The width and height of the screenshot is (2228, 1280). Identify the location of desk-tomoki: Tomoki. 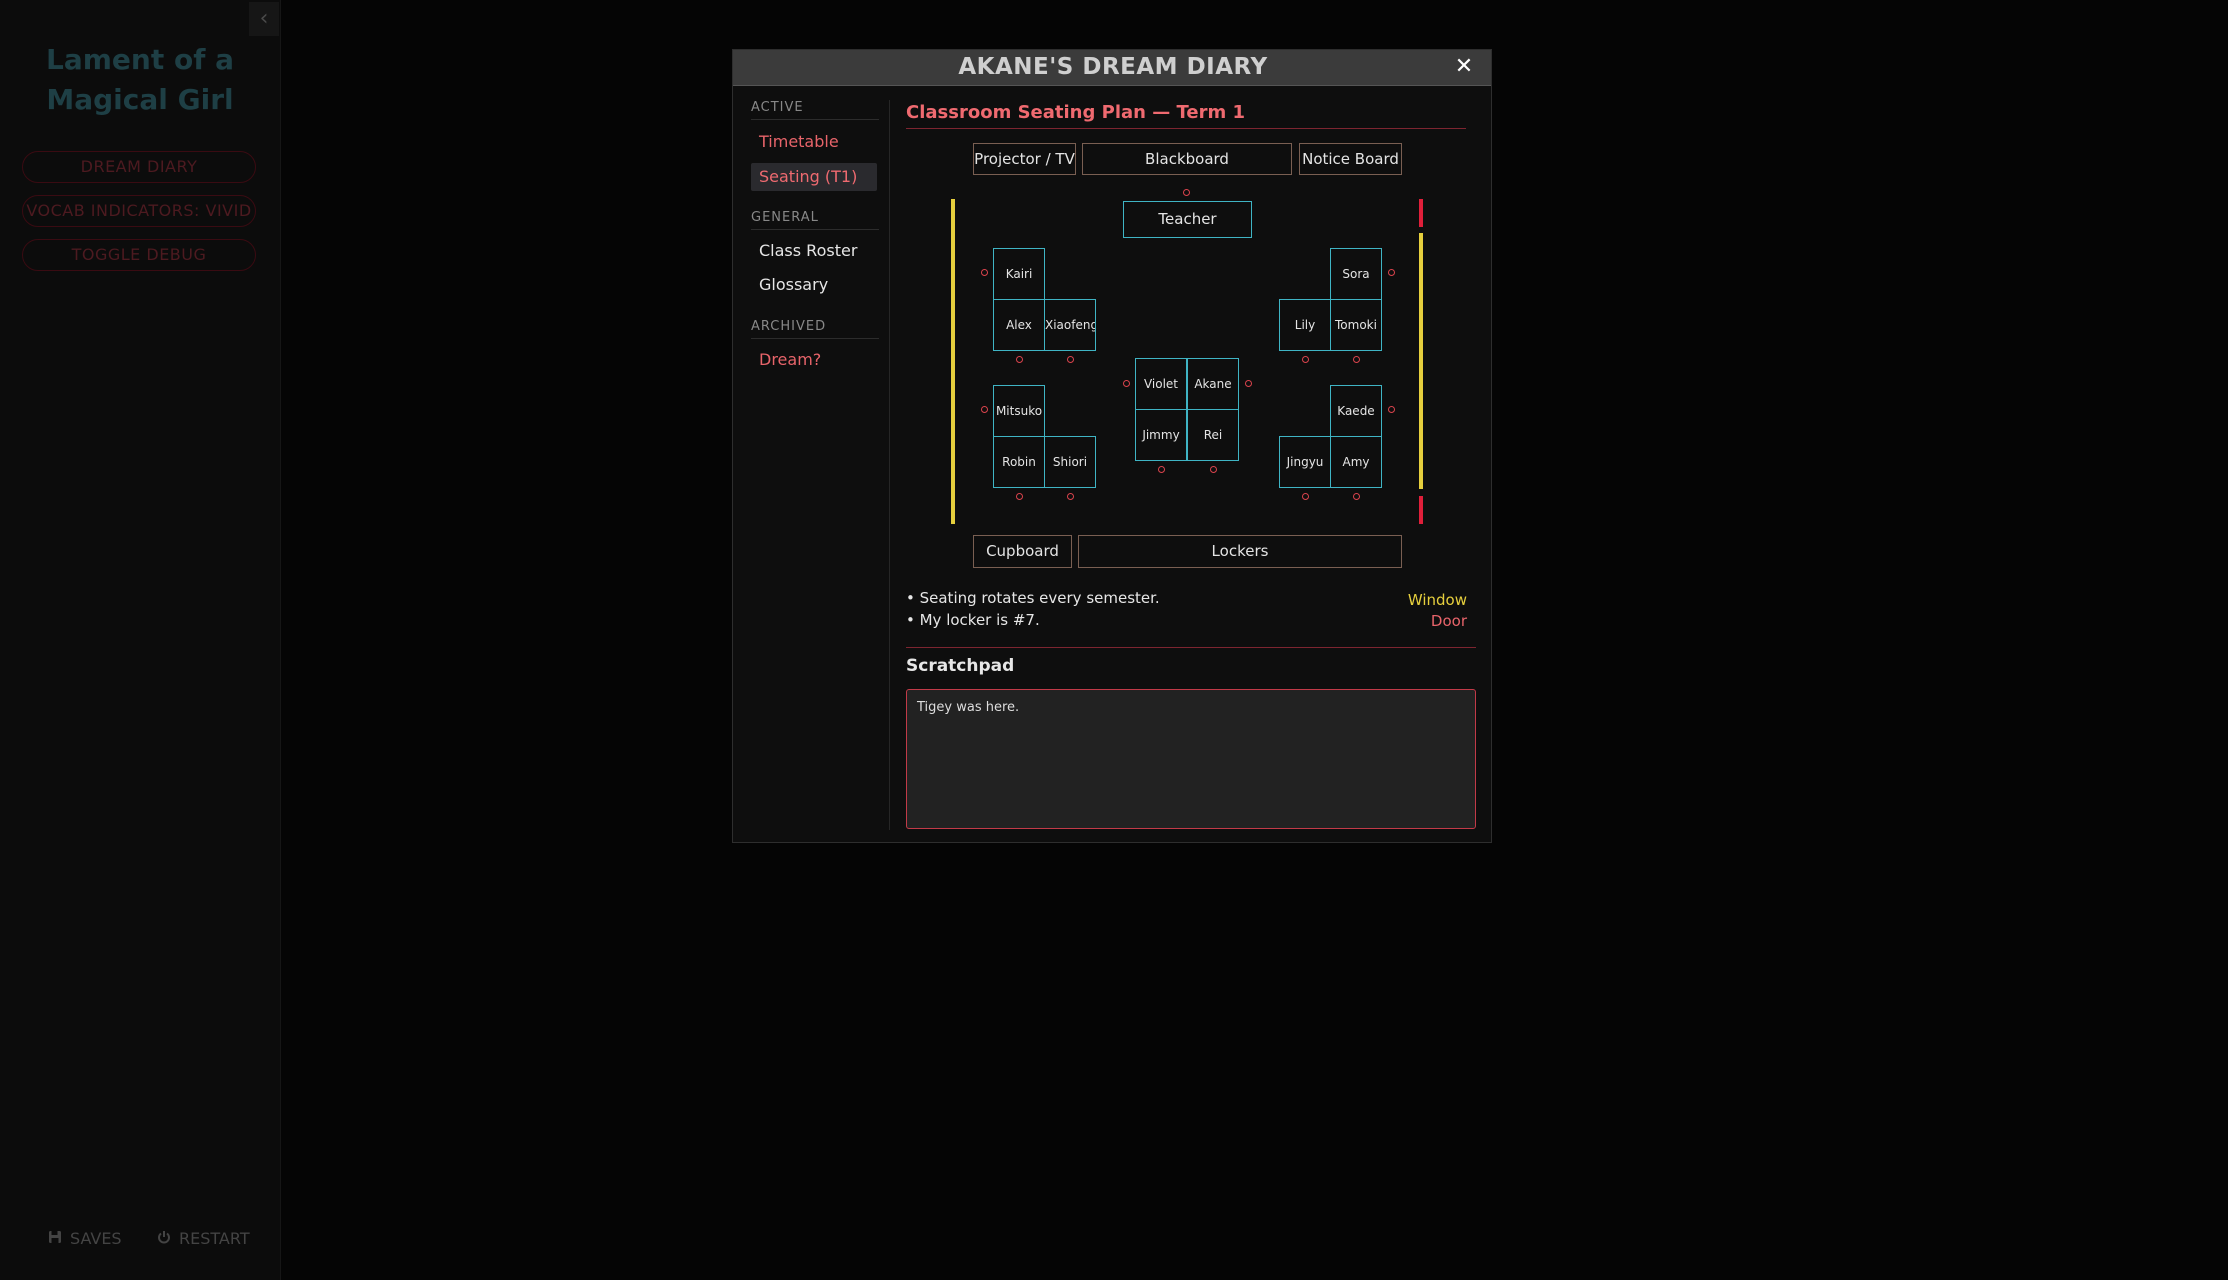
(1356, 325).